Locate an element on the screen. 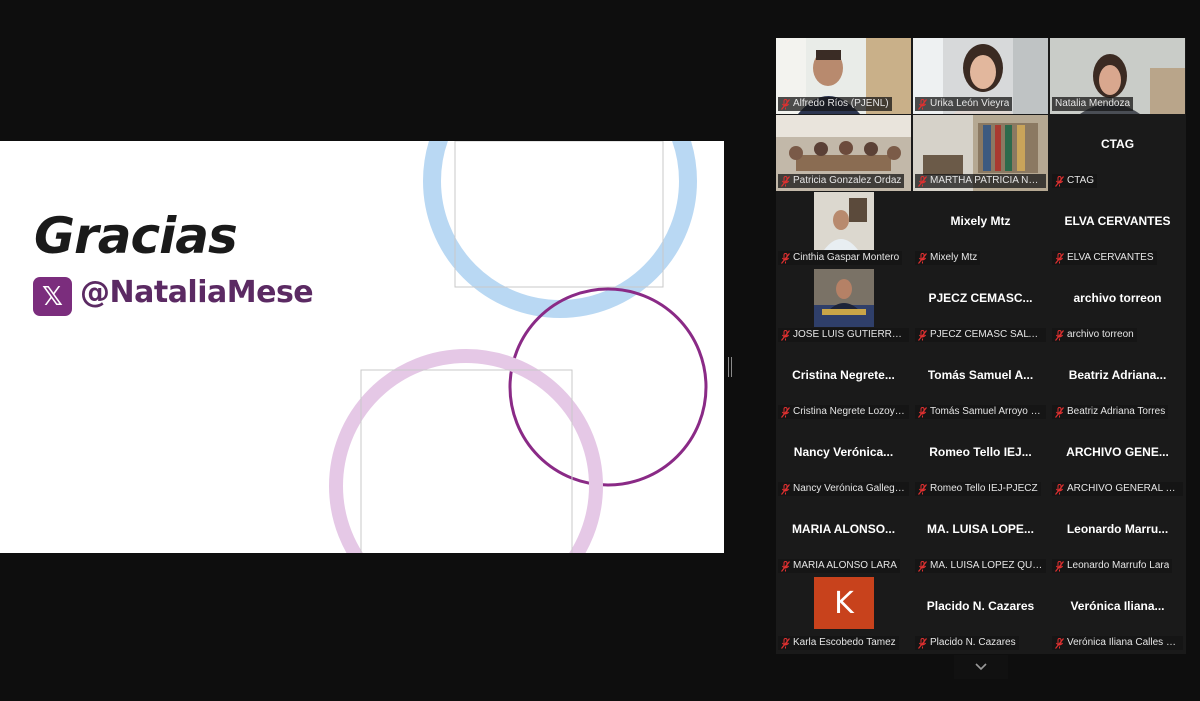 The height and width of the screenshot is (701, 1200). participant-display-name: archivo torreon is located at coordinates (1117, 298).